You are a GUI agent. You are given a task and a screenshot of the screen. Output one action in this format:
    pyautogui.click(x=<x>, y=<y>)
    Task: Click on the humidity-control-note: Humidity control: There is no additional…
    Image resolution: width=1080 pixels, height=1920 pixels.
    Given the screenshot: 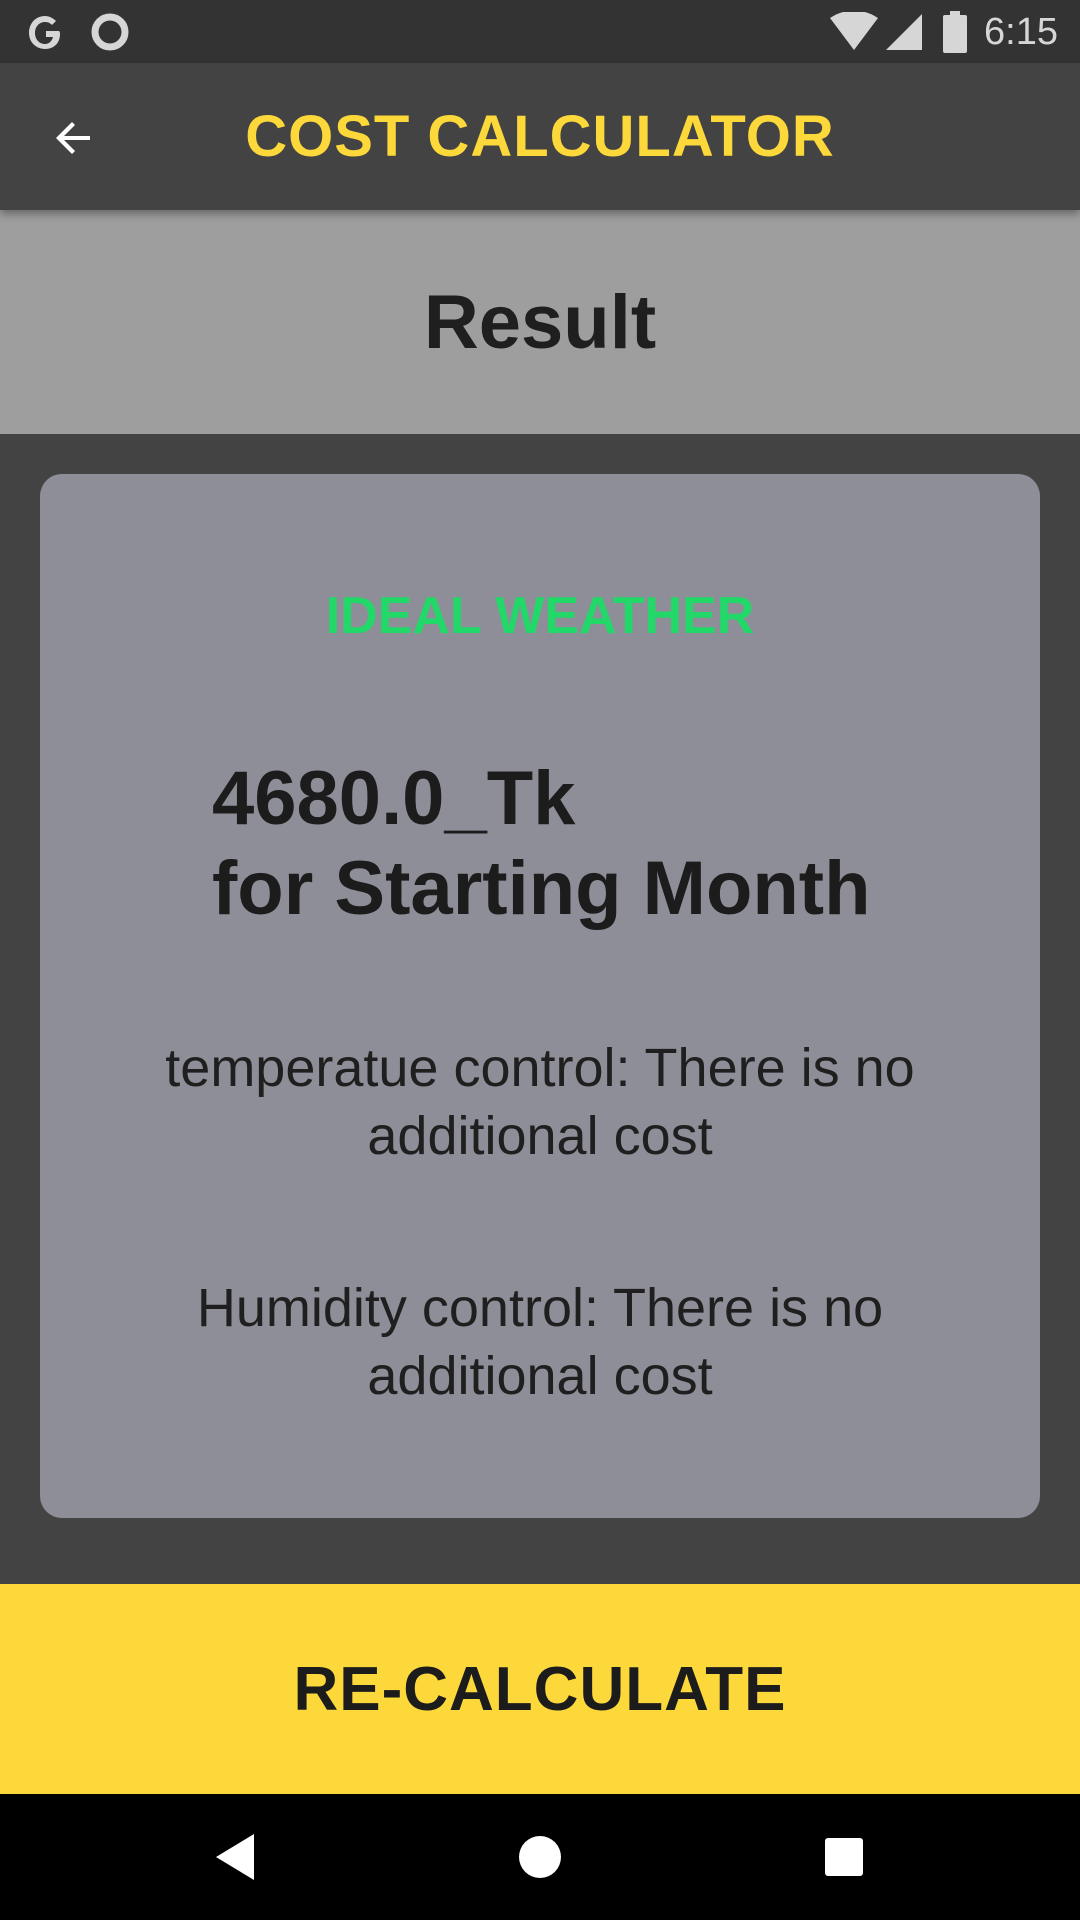 What is the action you would take?
    pyautogui.click(x=540, y=1342)
    